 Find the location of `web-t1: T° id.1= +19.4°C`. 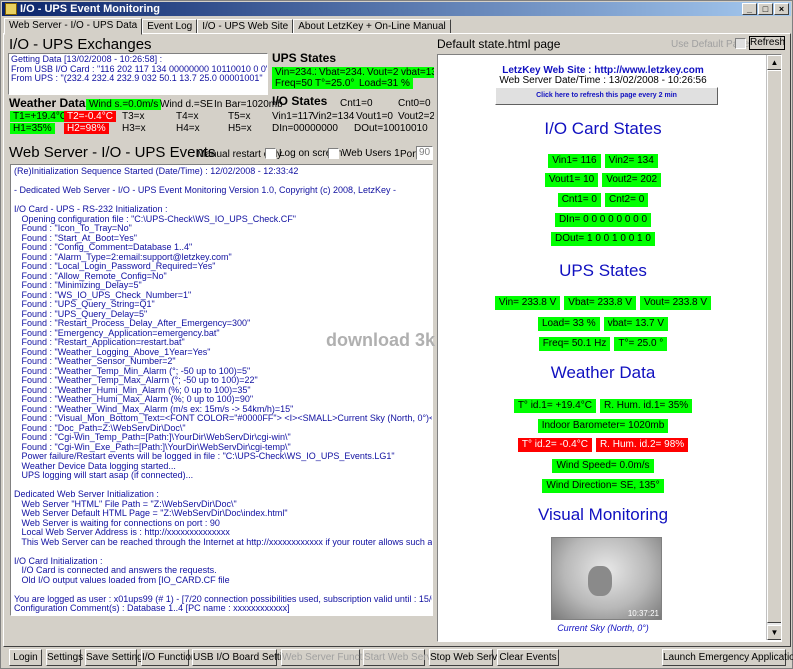

web-t1: T° id.1= +19.4°C is located at coordinates (554, 406).